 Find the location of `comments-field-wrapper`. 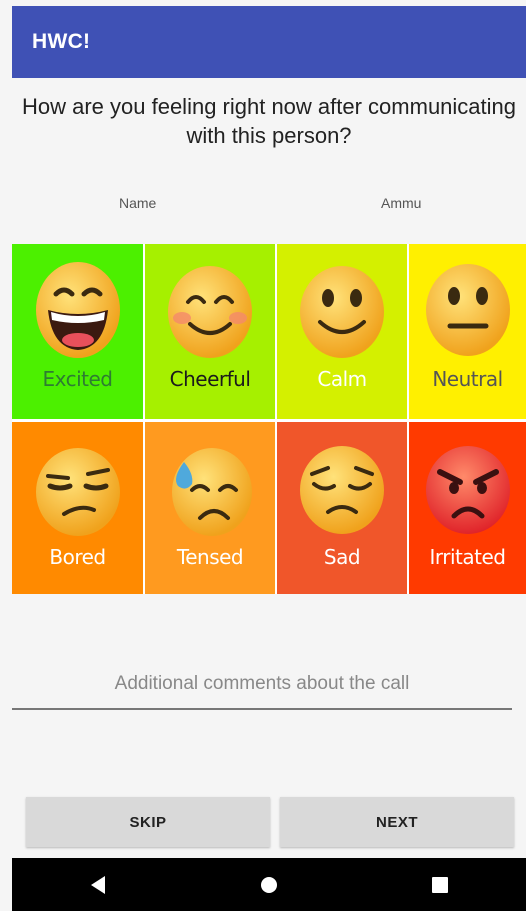

comments-field-wrapper is located at coordinates (262, 686).